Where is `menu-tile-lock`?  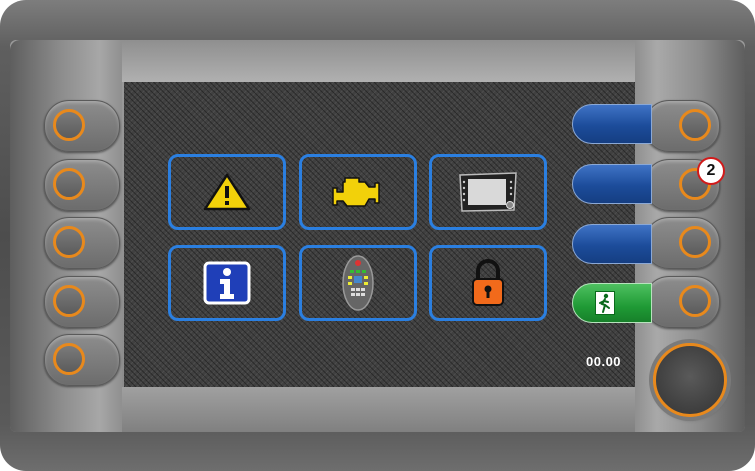
menu-tile-lock is located at coordinates (488, 283).